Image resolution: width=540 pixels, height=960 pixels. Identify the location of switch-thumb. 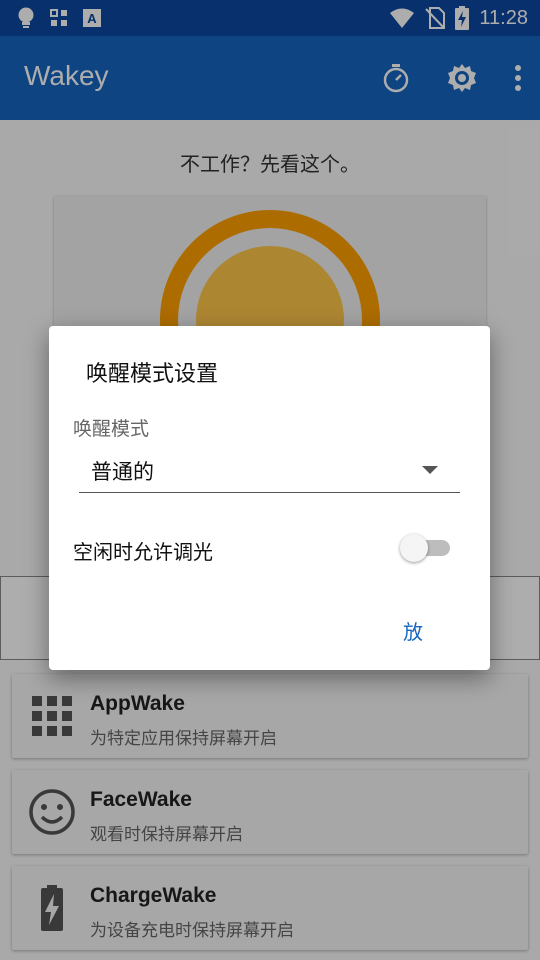
(414, 548).